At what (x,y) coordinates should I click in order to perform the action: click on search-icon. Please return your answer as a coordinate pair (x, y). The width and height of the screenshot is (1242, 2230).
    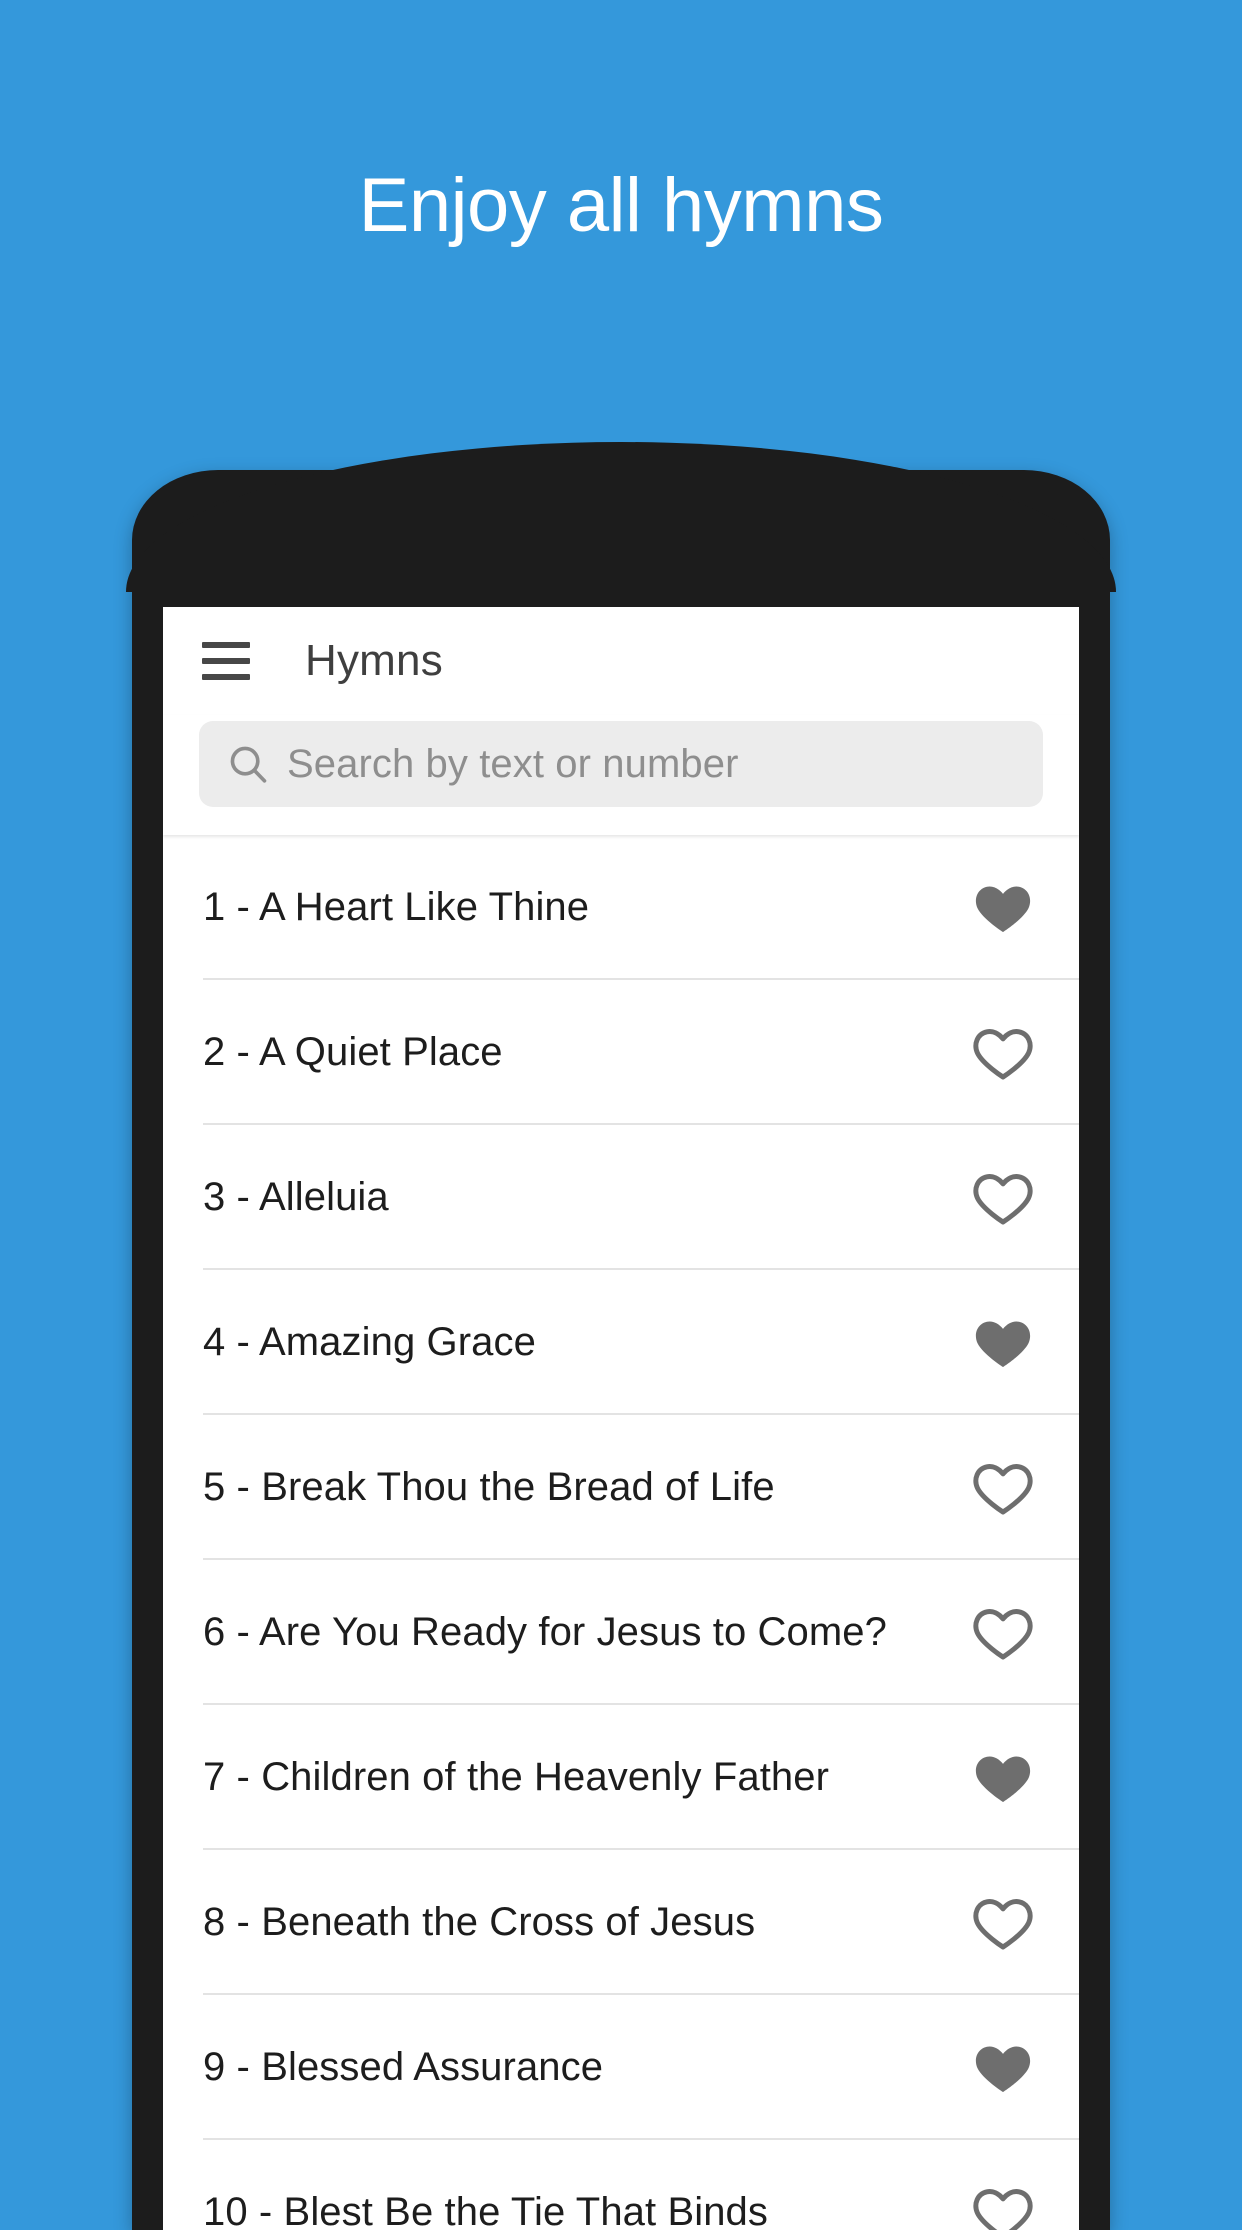
    Looking at the image, I should click on (248, 764).